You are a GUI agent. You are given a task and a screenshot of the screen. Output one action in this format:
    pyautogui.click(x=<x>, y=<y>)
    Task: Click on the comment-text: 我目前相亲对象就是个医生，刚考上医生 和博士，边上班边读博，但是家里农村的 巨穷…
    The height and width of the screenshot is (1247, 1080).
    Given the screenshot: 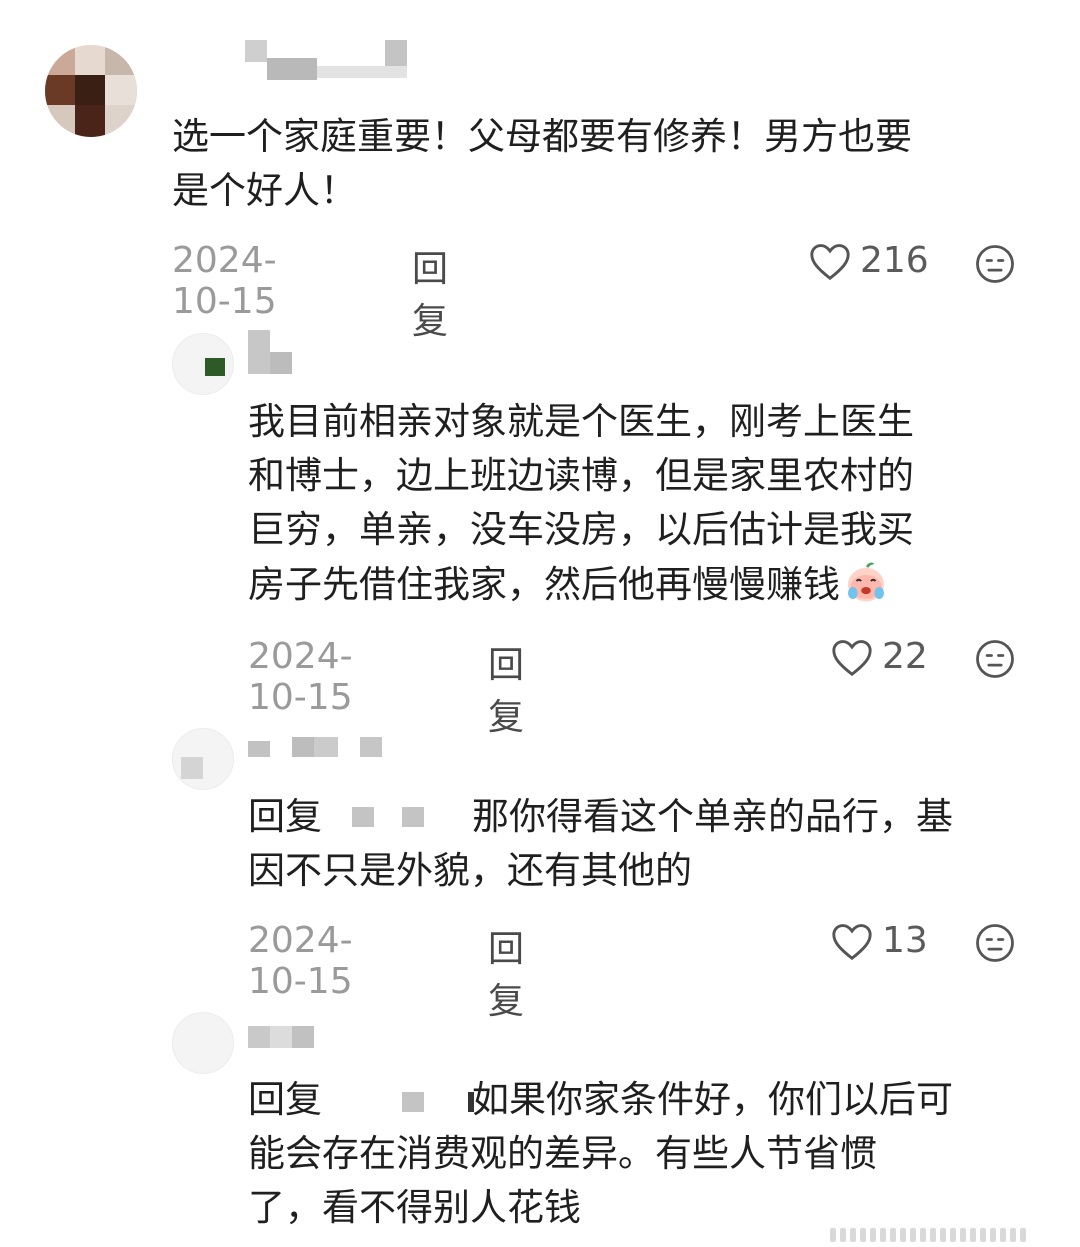 What is the action you would take?
    pyautogui.click(x=581, y=503)
    